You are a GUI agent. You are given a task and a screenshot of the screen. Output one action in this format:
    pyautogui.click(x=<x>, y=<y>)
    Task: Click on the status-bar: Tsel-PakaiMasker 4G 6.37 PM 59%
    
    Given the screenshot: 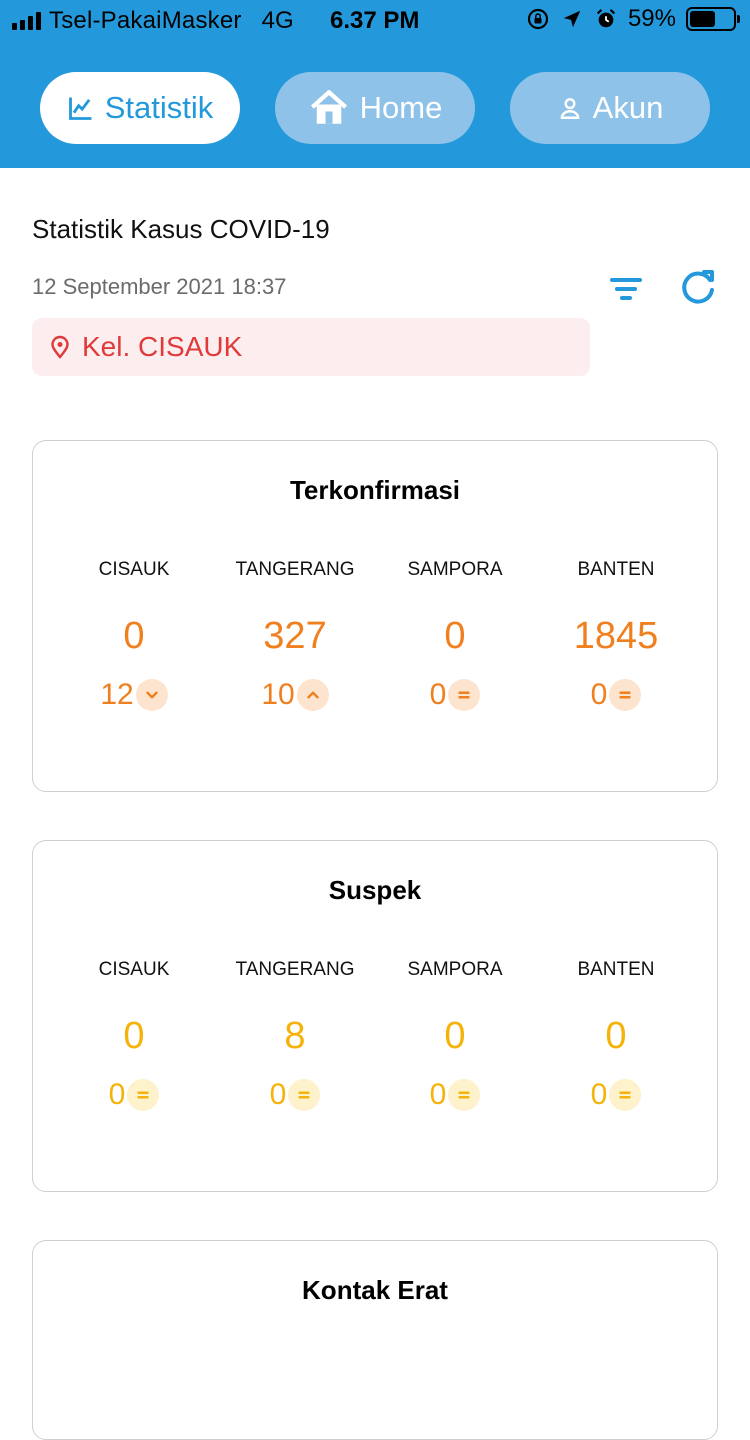 What is the action you would take?
    pyautogui.click(x=375, y=20)
    